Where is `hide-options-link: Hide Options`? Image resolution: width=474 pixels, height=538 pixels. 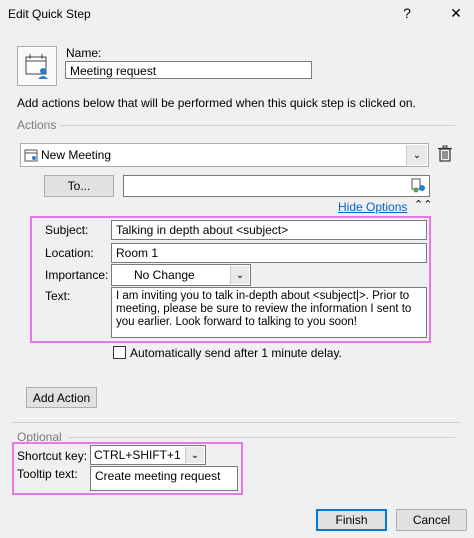
hide-options-link: Hide Options is located at coordinates (372, 207).